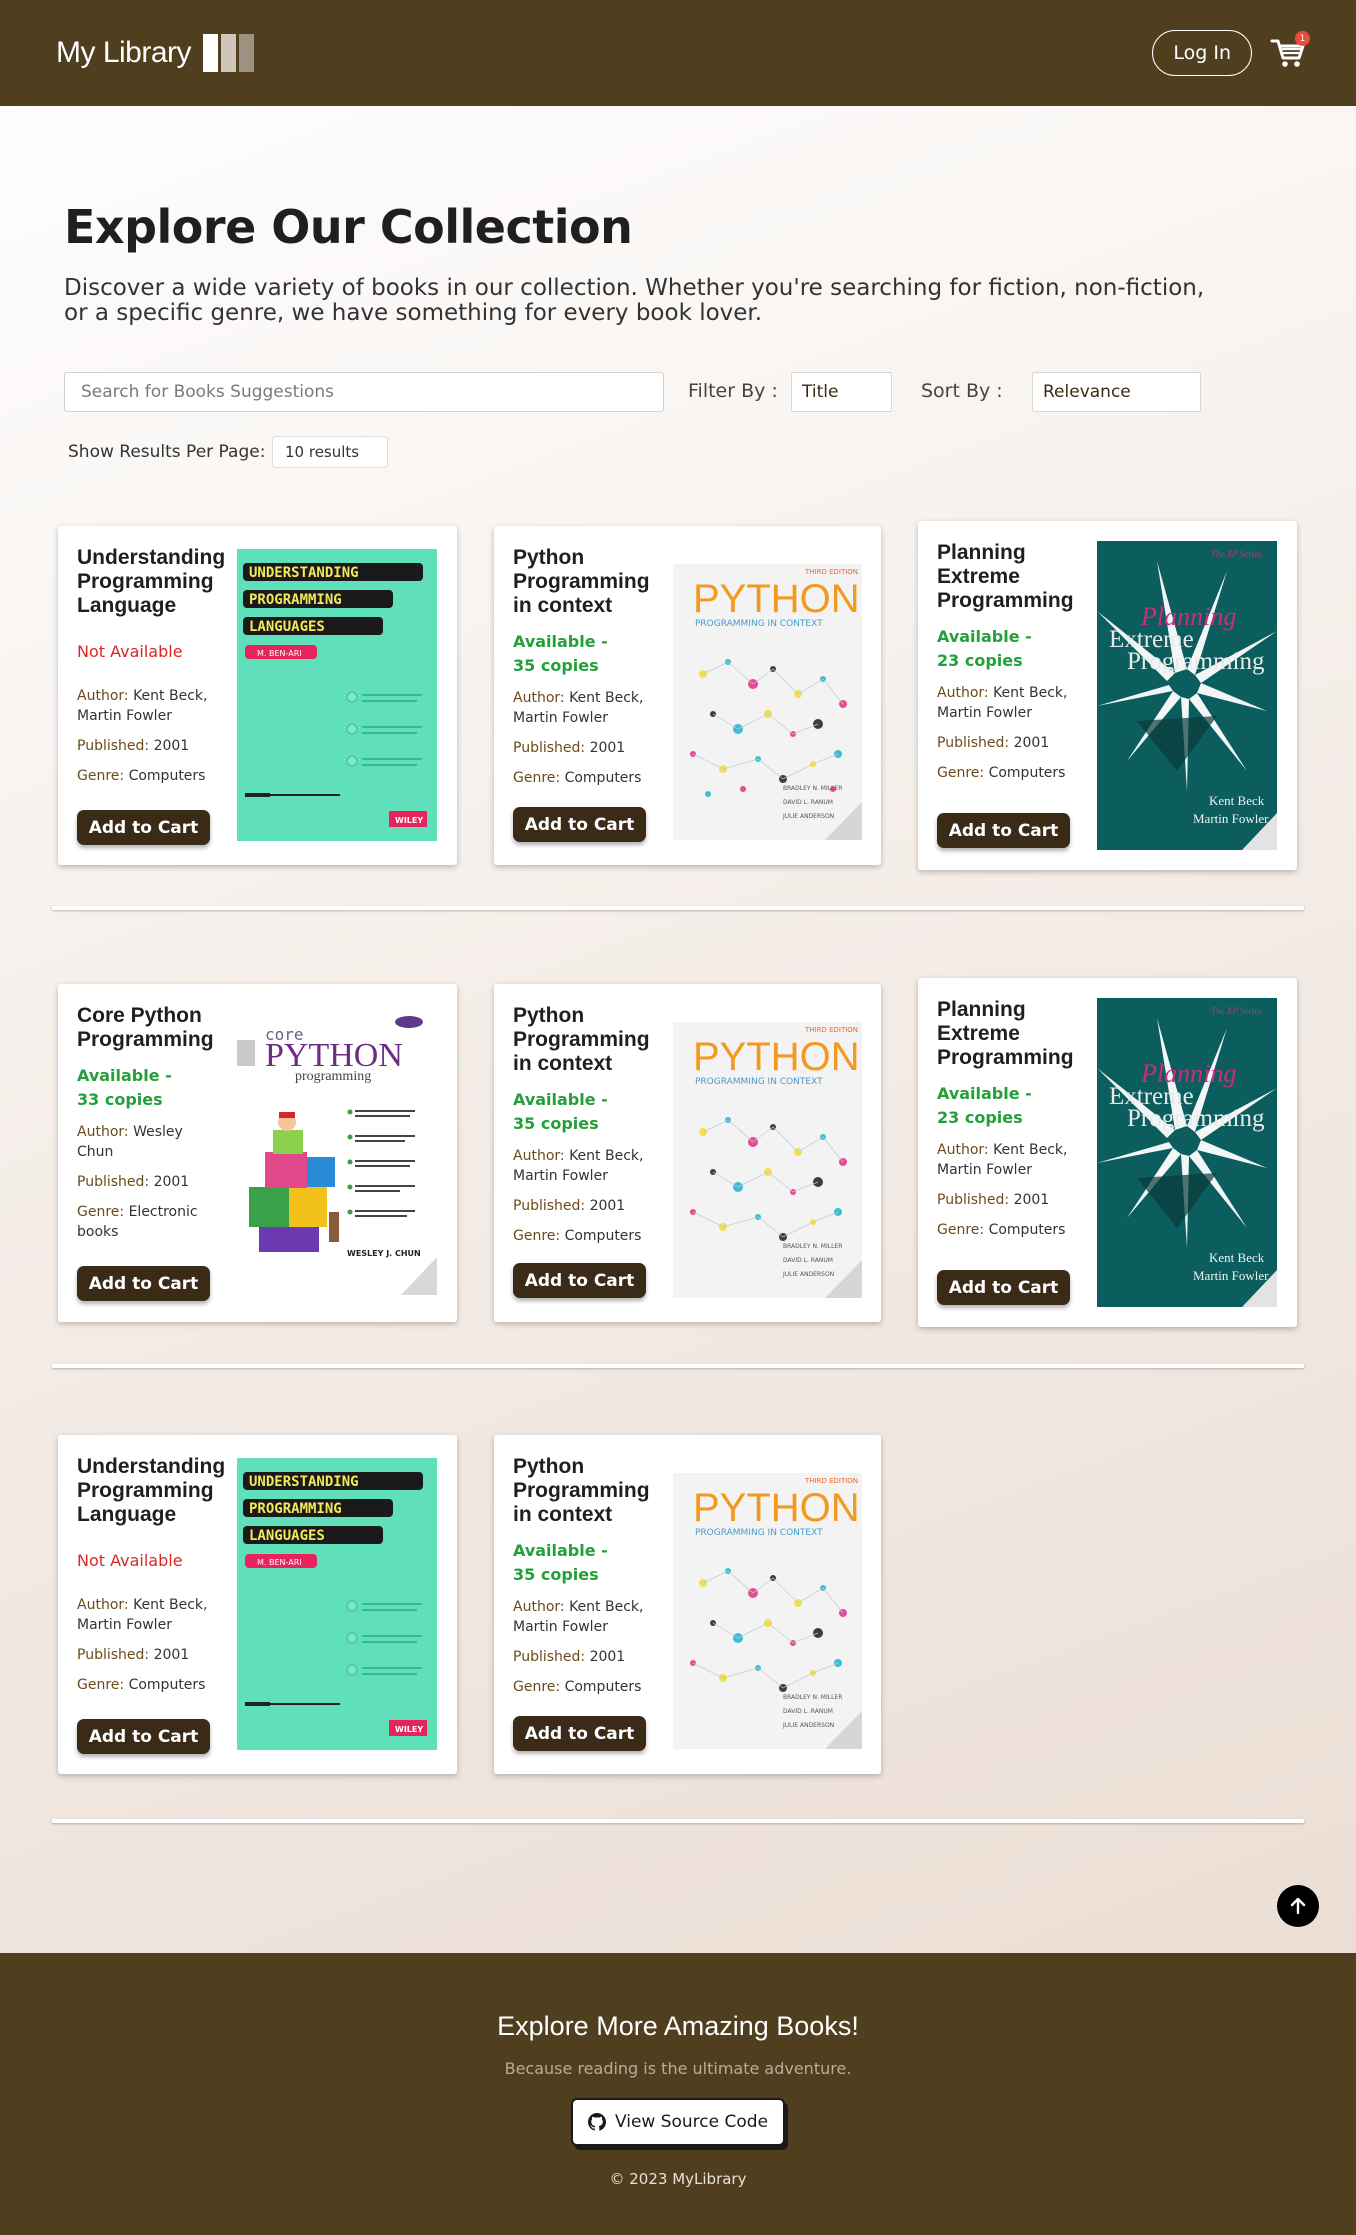 The image size is (1356, 2235). Describe the element at coordinates (124, 52) in the screenshot. I see `logo-text: My Library` at that location.